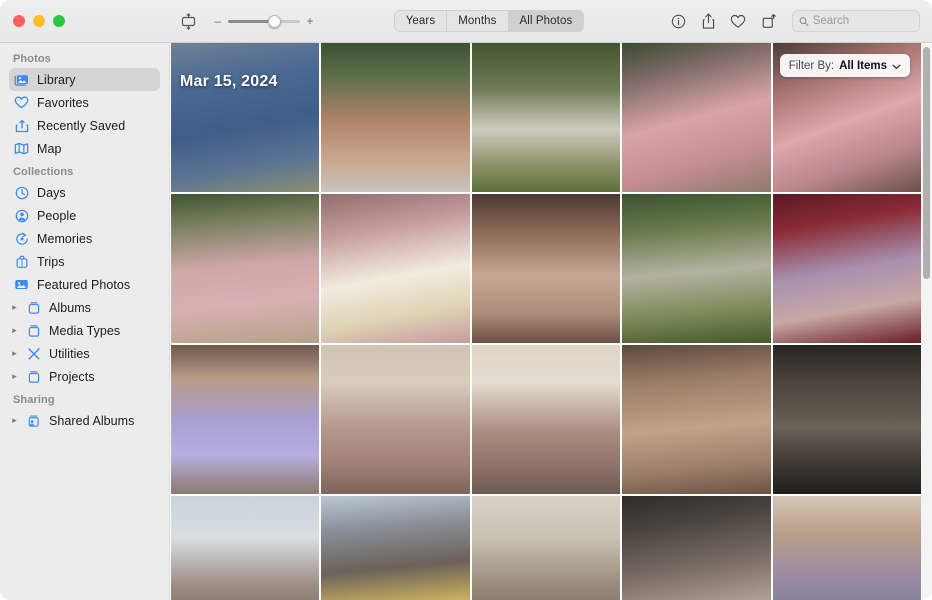  What do you see at coordinates (34, 400) in the screenshot?
I see `sidebar-section-sharing: Sharing` at bounding box center [34, 400].